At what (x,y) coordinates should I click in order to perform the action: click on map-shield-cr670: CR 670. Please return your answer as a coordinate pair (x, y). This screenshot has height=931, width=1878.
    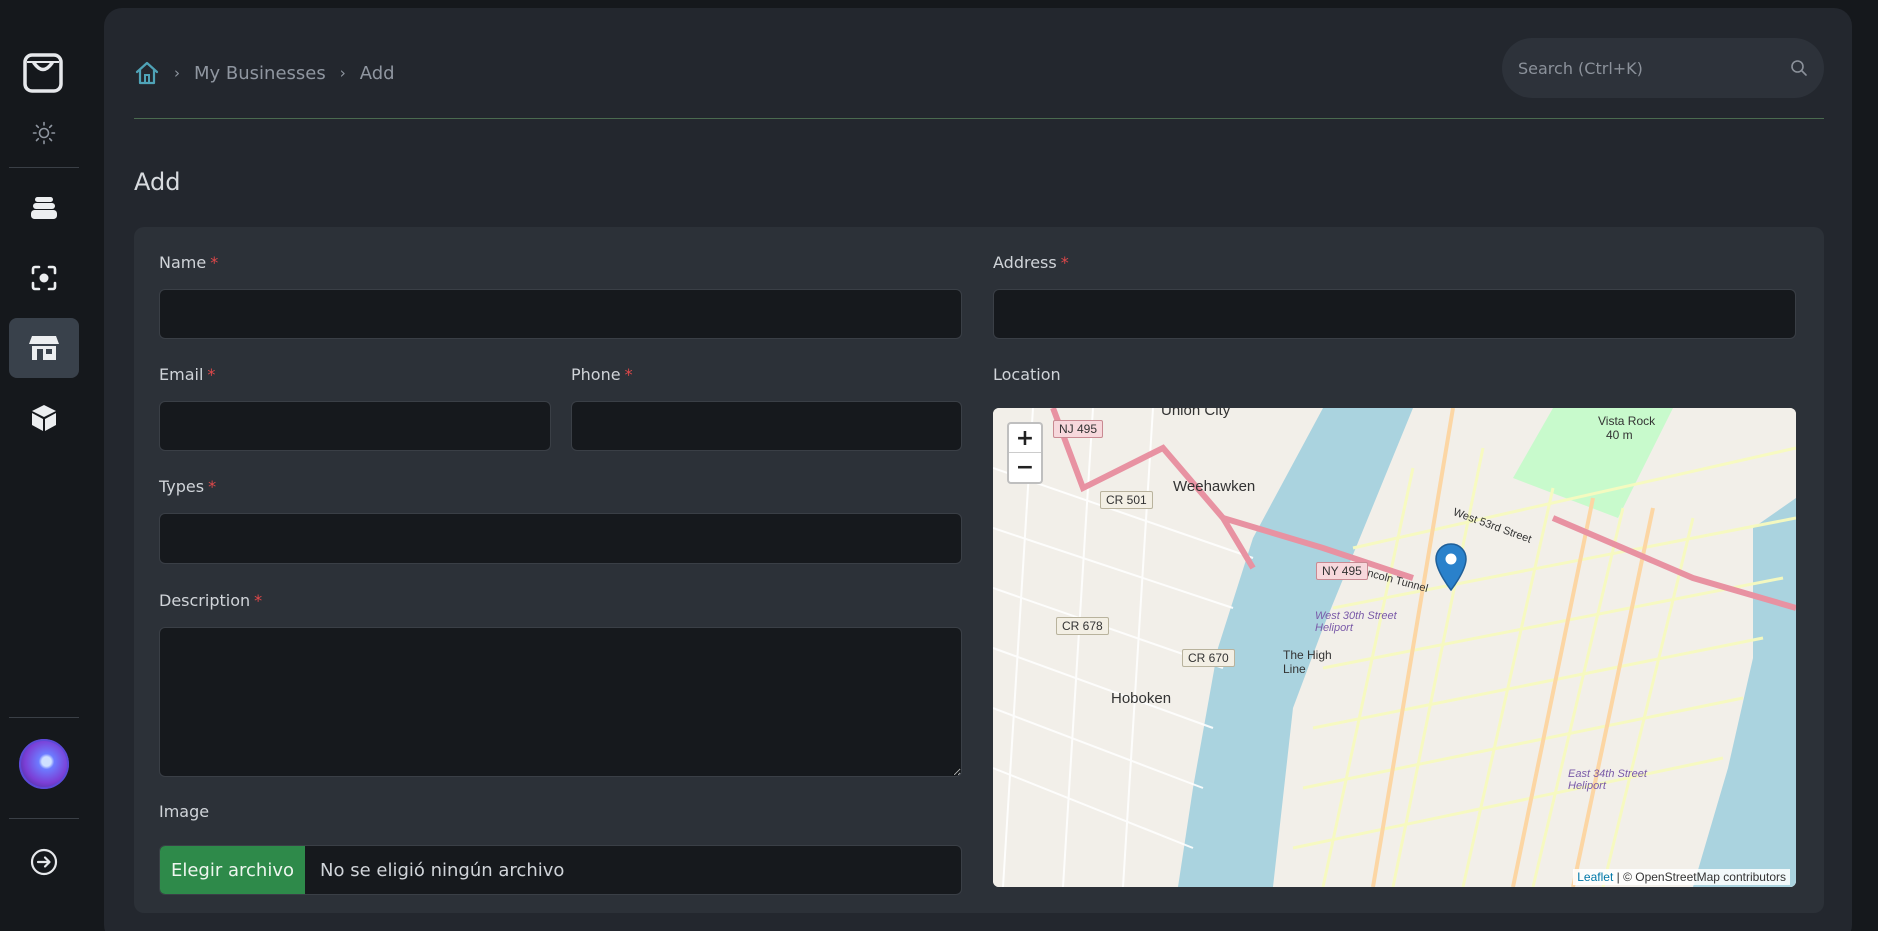
    Looking at the image, I should click on (1208, 658).